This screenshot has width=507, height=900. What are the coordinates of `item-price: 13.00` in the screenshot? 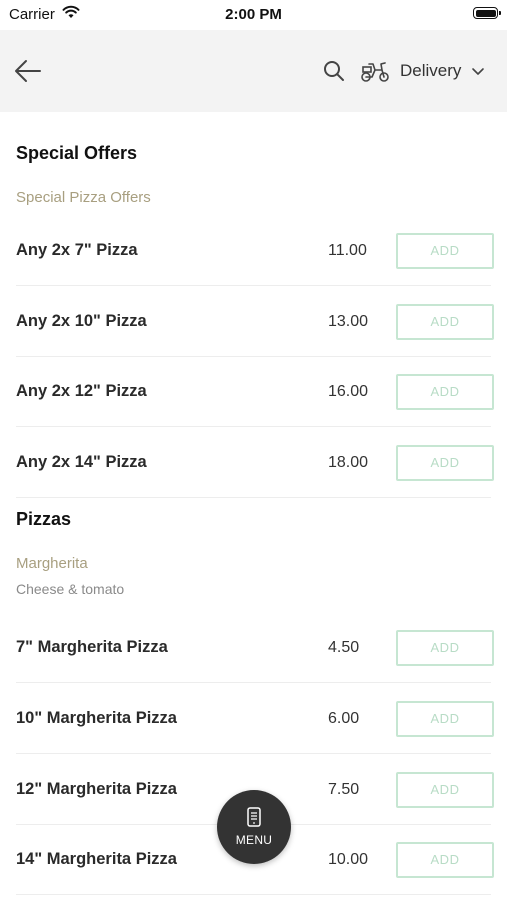 It's located at (348, 321).